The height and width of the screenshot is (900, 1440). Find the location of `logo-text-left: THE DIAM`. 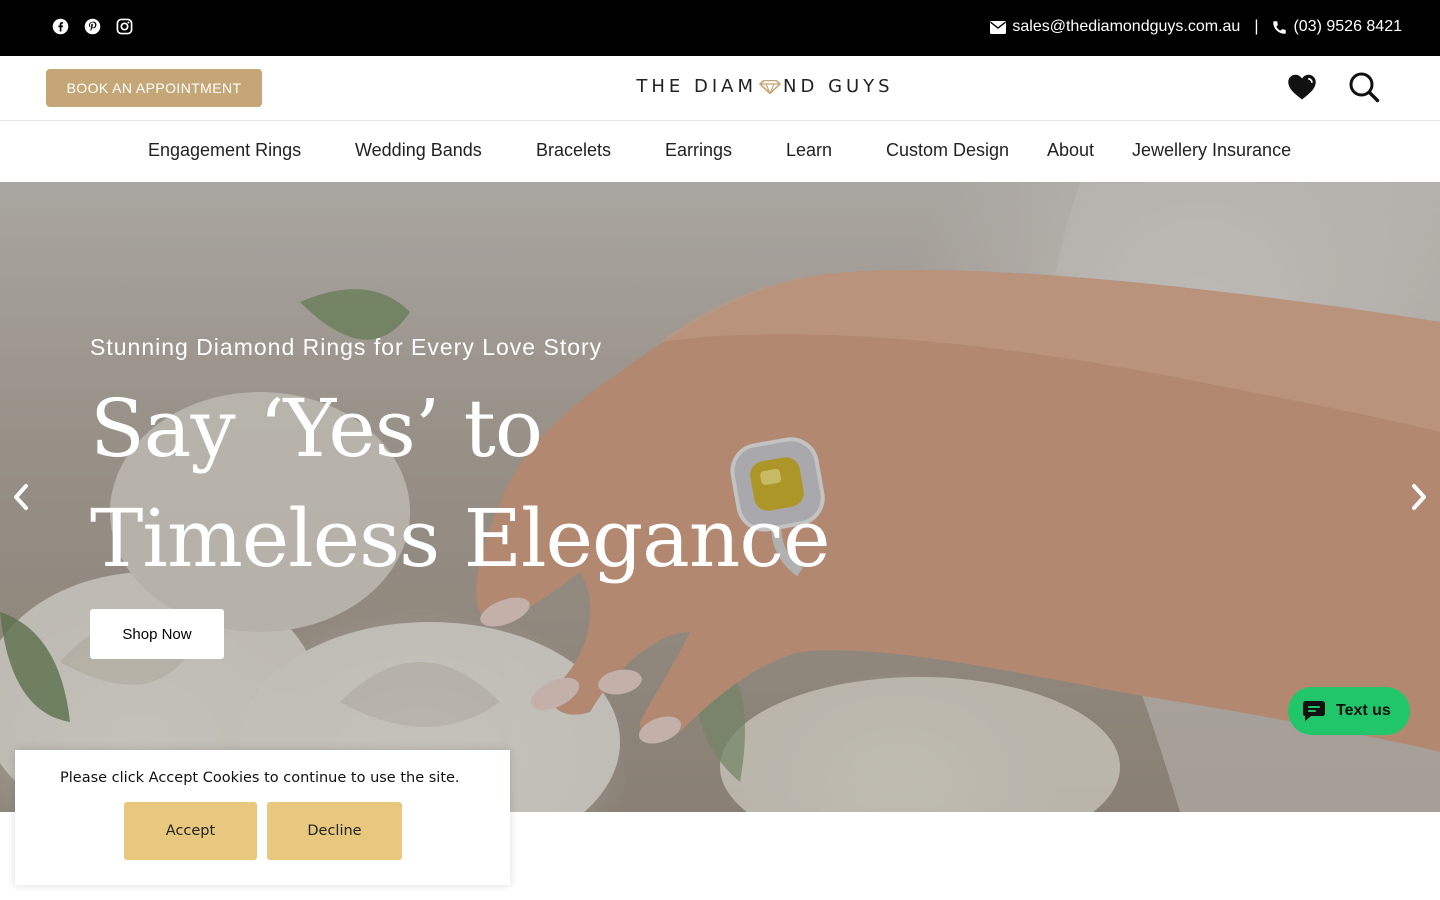

logo-text-left: THE DIAM is located at coordinates (697, 86).